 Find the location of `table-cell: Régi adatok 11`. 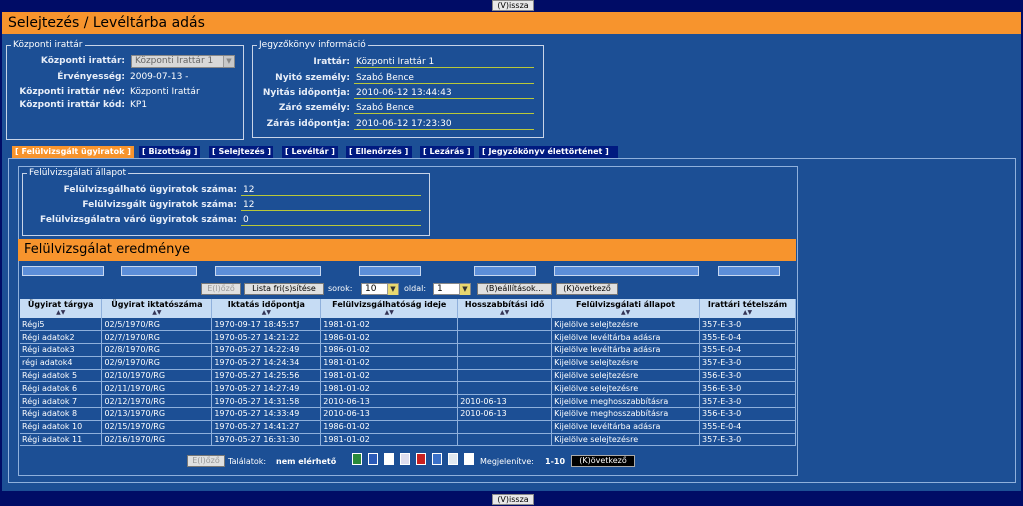

table-cell: Régi adatok 11 is located at coordinates (61, 440).